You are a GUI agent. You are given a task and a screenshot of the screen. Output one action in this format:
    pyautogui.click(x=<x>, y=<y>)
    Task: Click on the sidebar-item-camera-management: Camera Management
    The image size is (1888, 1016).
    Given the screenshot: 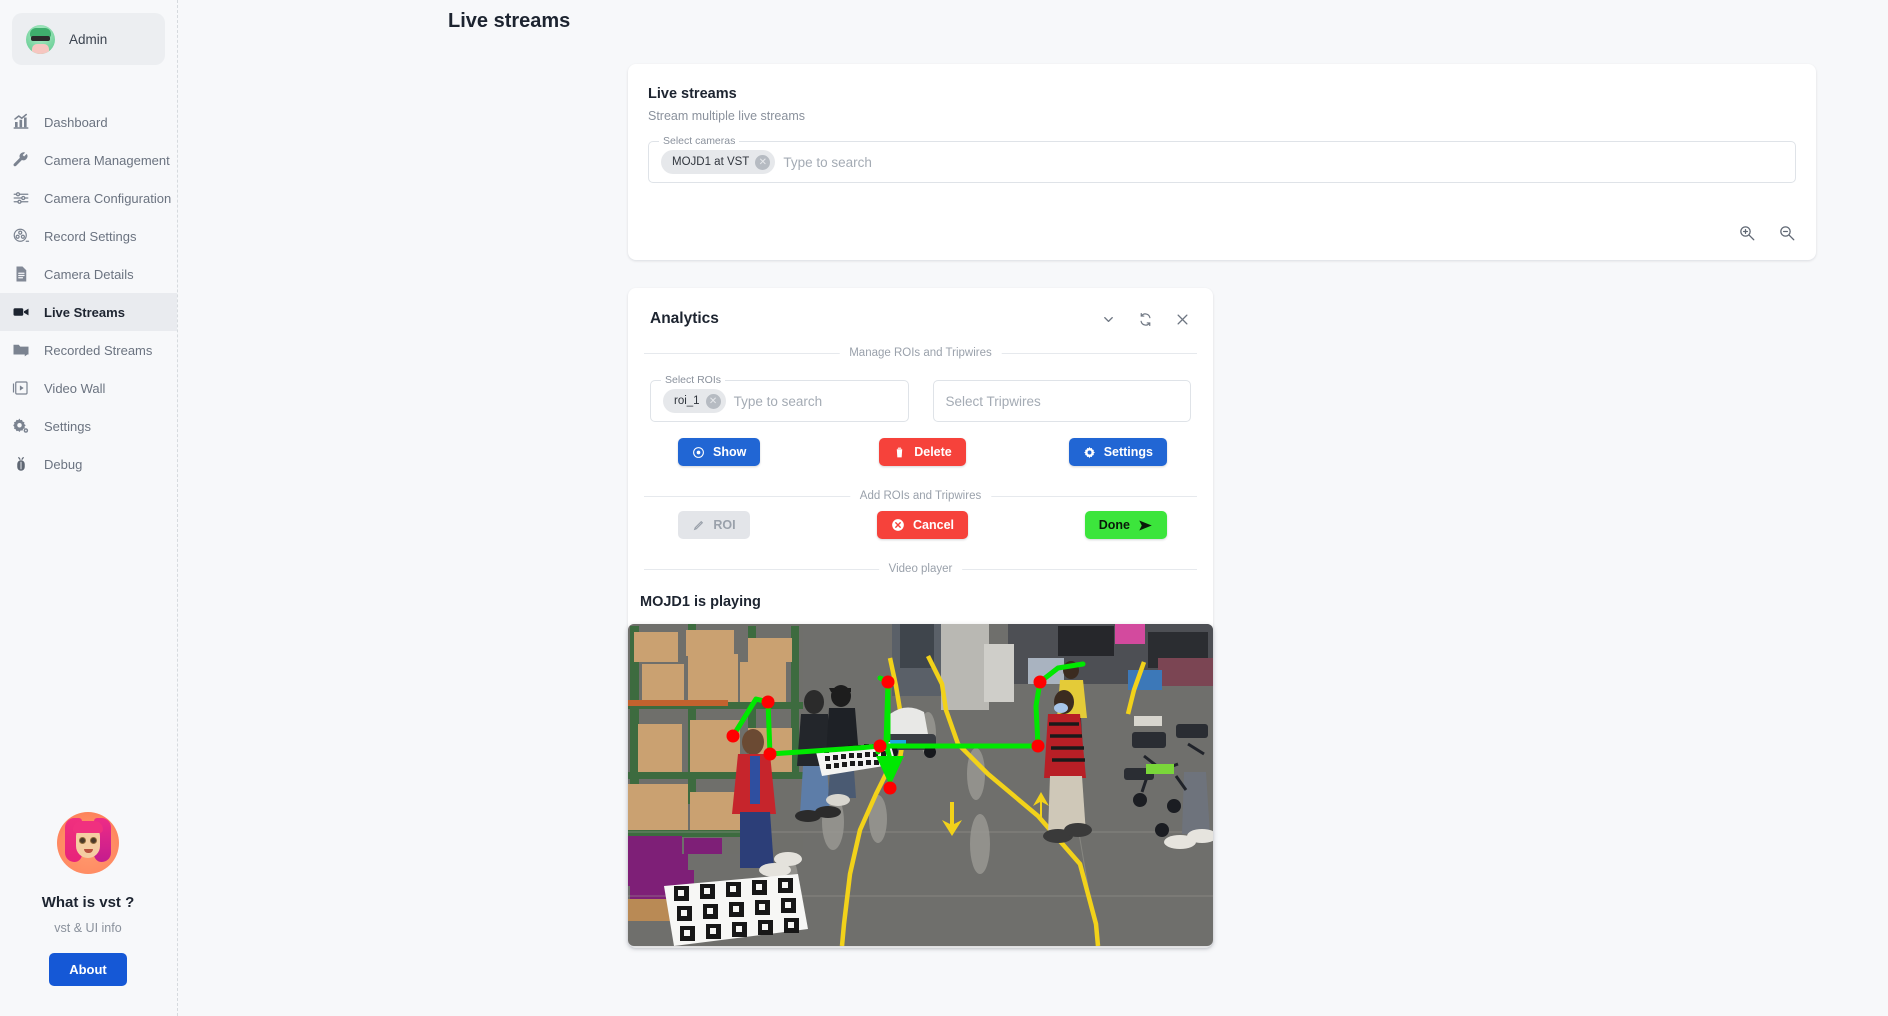 What is the action you would take?
    pyautogui.click(x=88, y=160)
    